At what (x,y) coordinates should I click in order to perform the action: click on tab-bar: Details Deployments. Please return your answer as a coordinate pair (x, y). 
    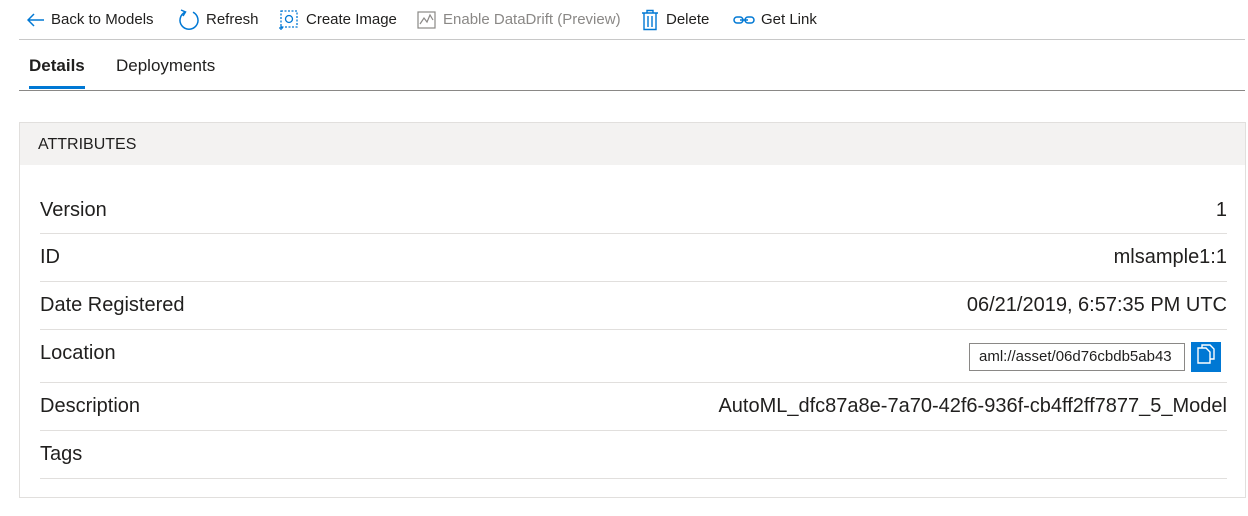
    Looking at the image, I should click on (632, 65).